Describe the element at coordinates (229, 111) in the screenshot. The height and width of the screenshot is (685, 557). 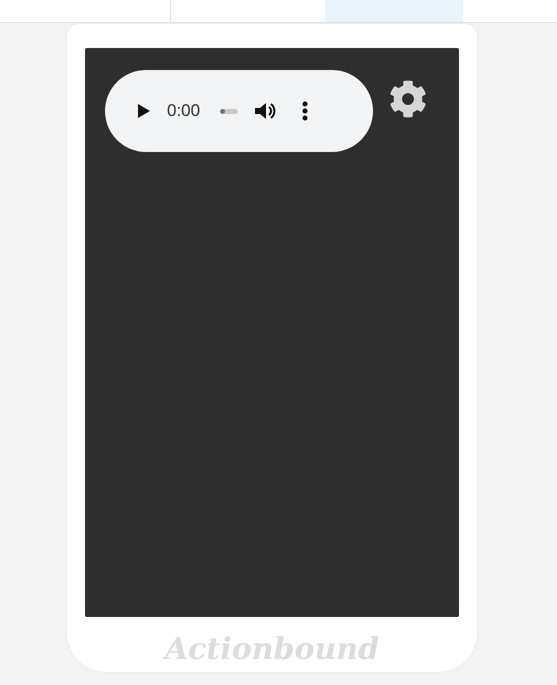
I see `volume-slider` at that location.